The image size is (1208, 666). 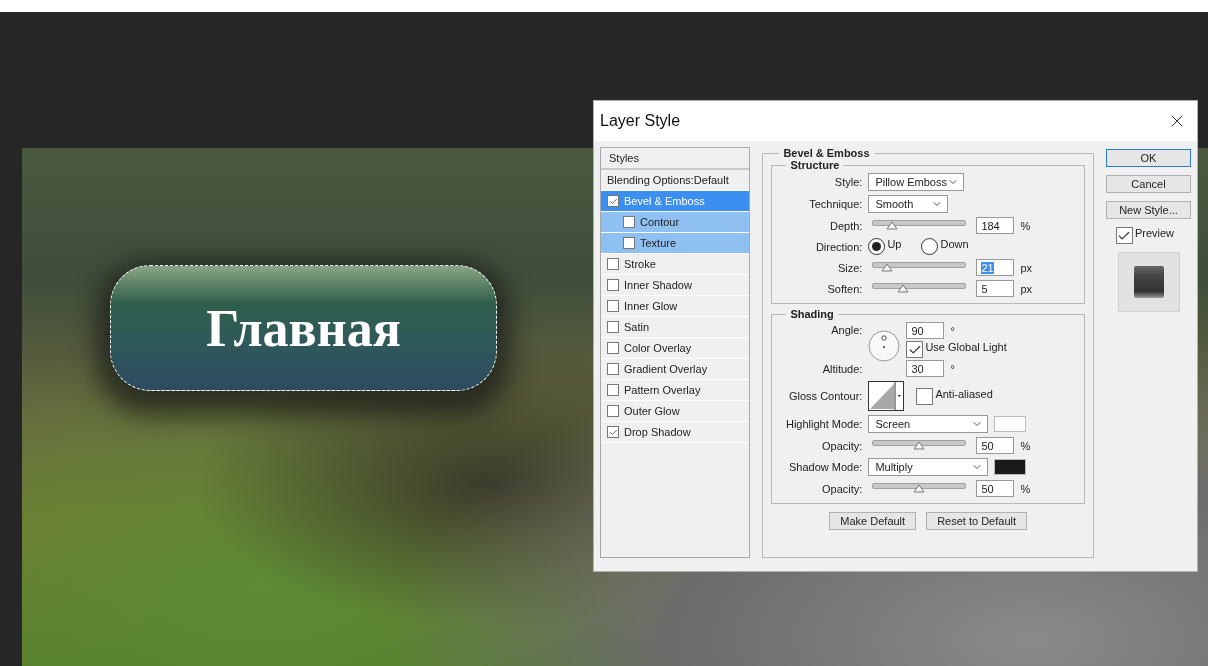 What do you see at coordinates (917, 330) in the screenshot?
I see `field-value: 90` at bounding box center [917, 330].